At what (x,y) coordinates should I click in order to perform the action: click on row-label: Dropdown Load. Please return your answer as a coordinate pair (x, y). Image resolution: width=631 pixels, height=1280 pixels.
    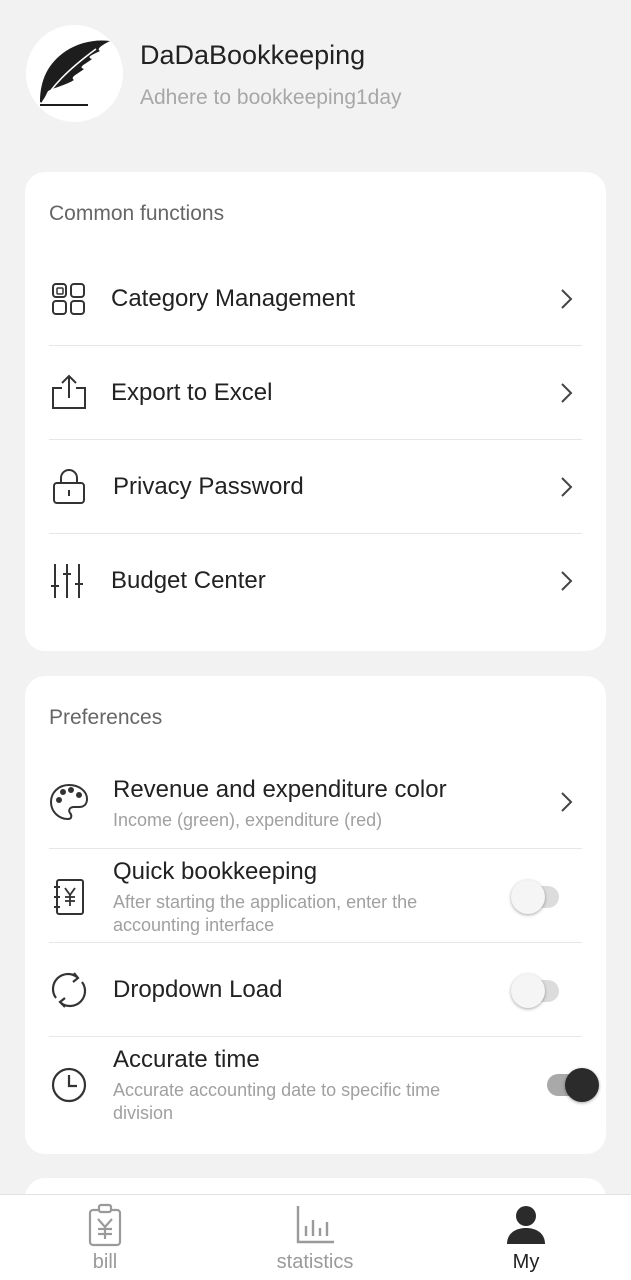
    Looking at the image, I should click on (198, 989).